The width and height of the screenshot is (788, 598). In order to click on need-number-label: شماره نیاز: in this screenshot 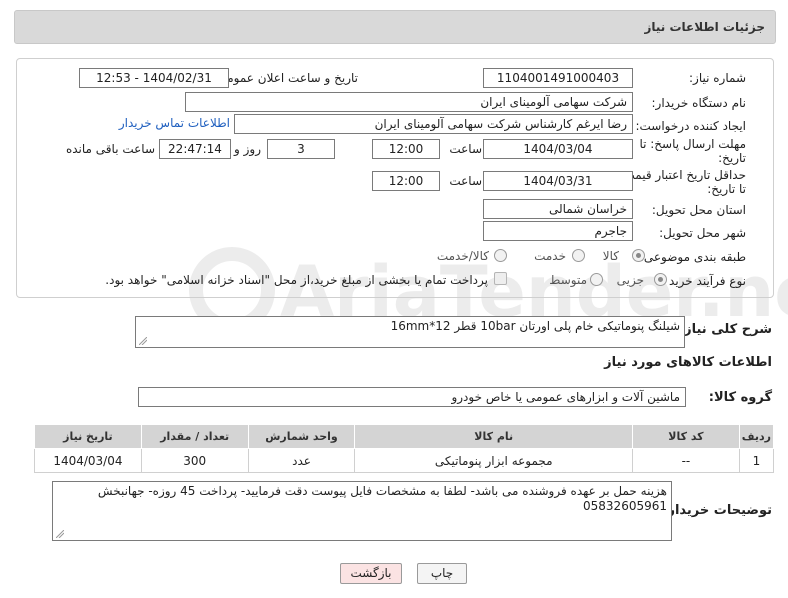, I will do `click(717, 78)`.